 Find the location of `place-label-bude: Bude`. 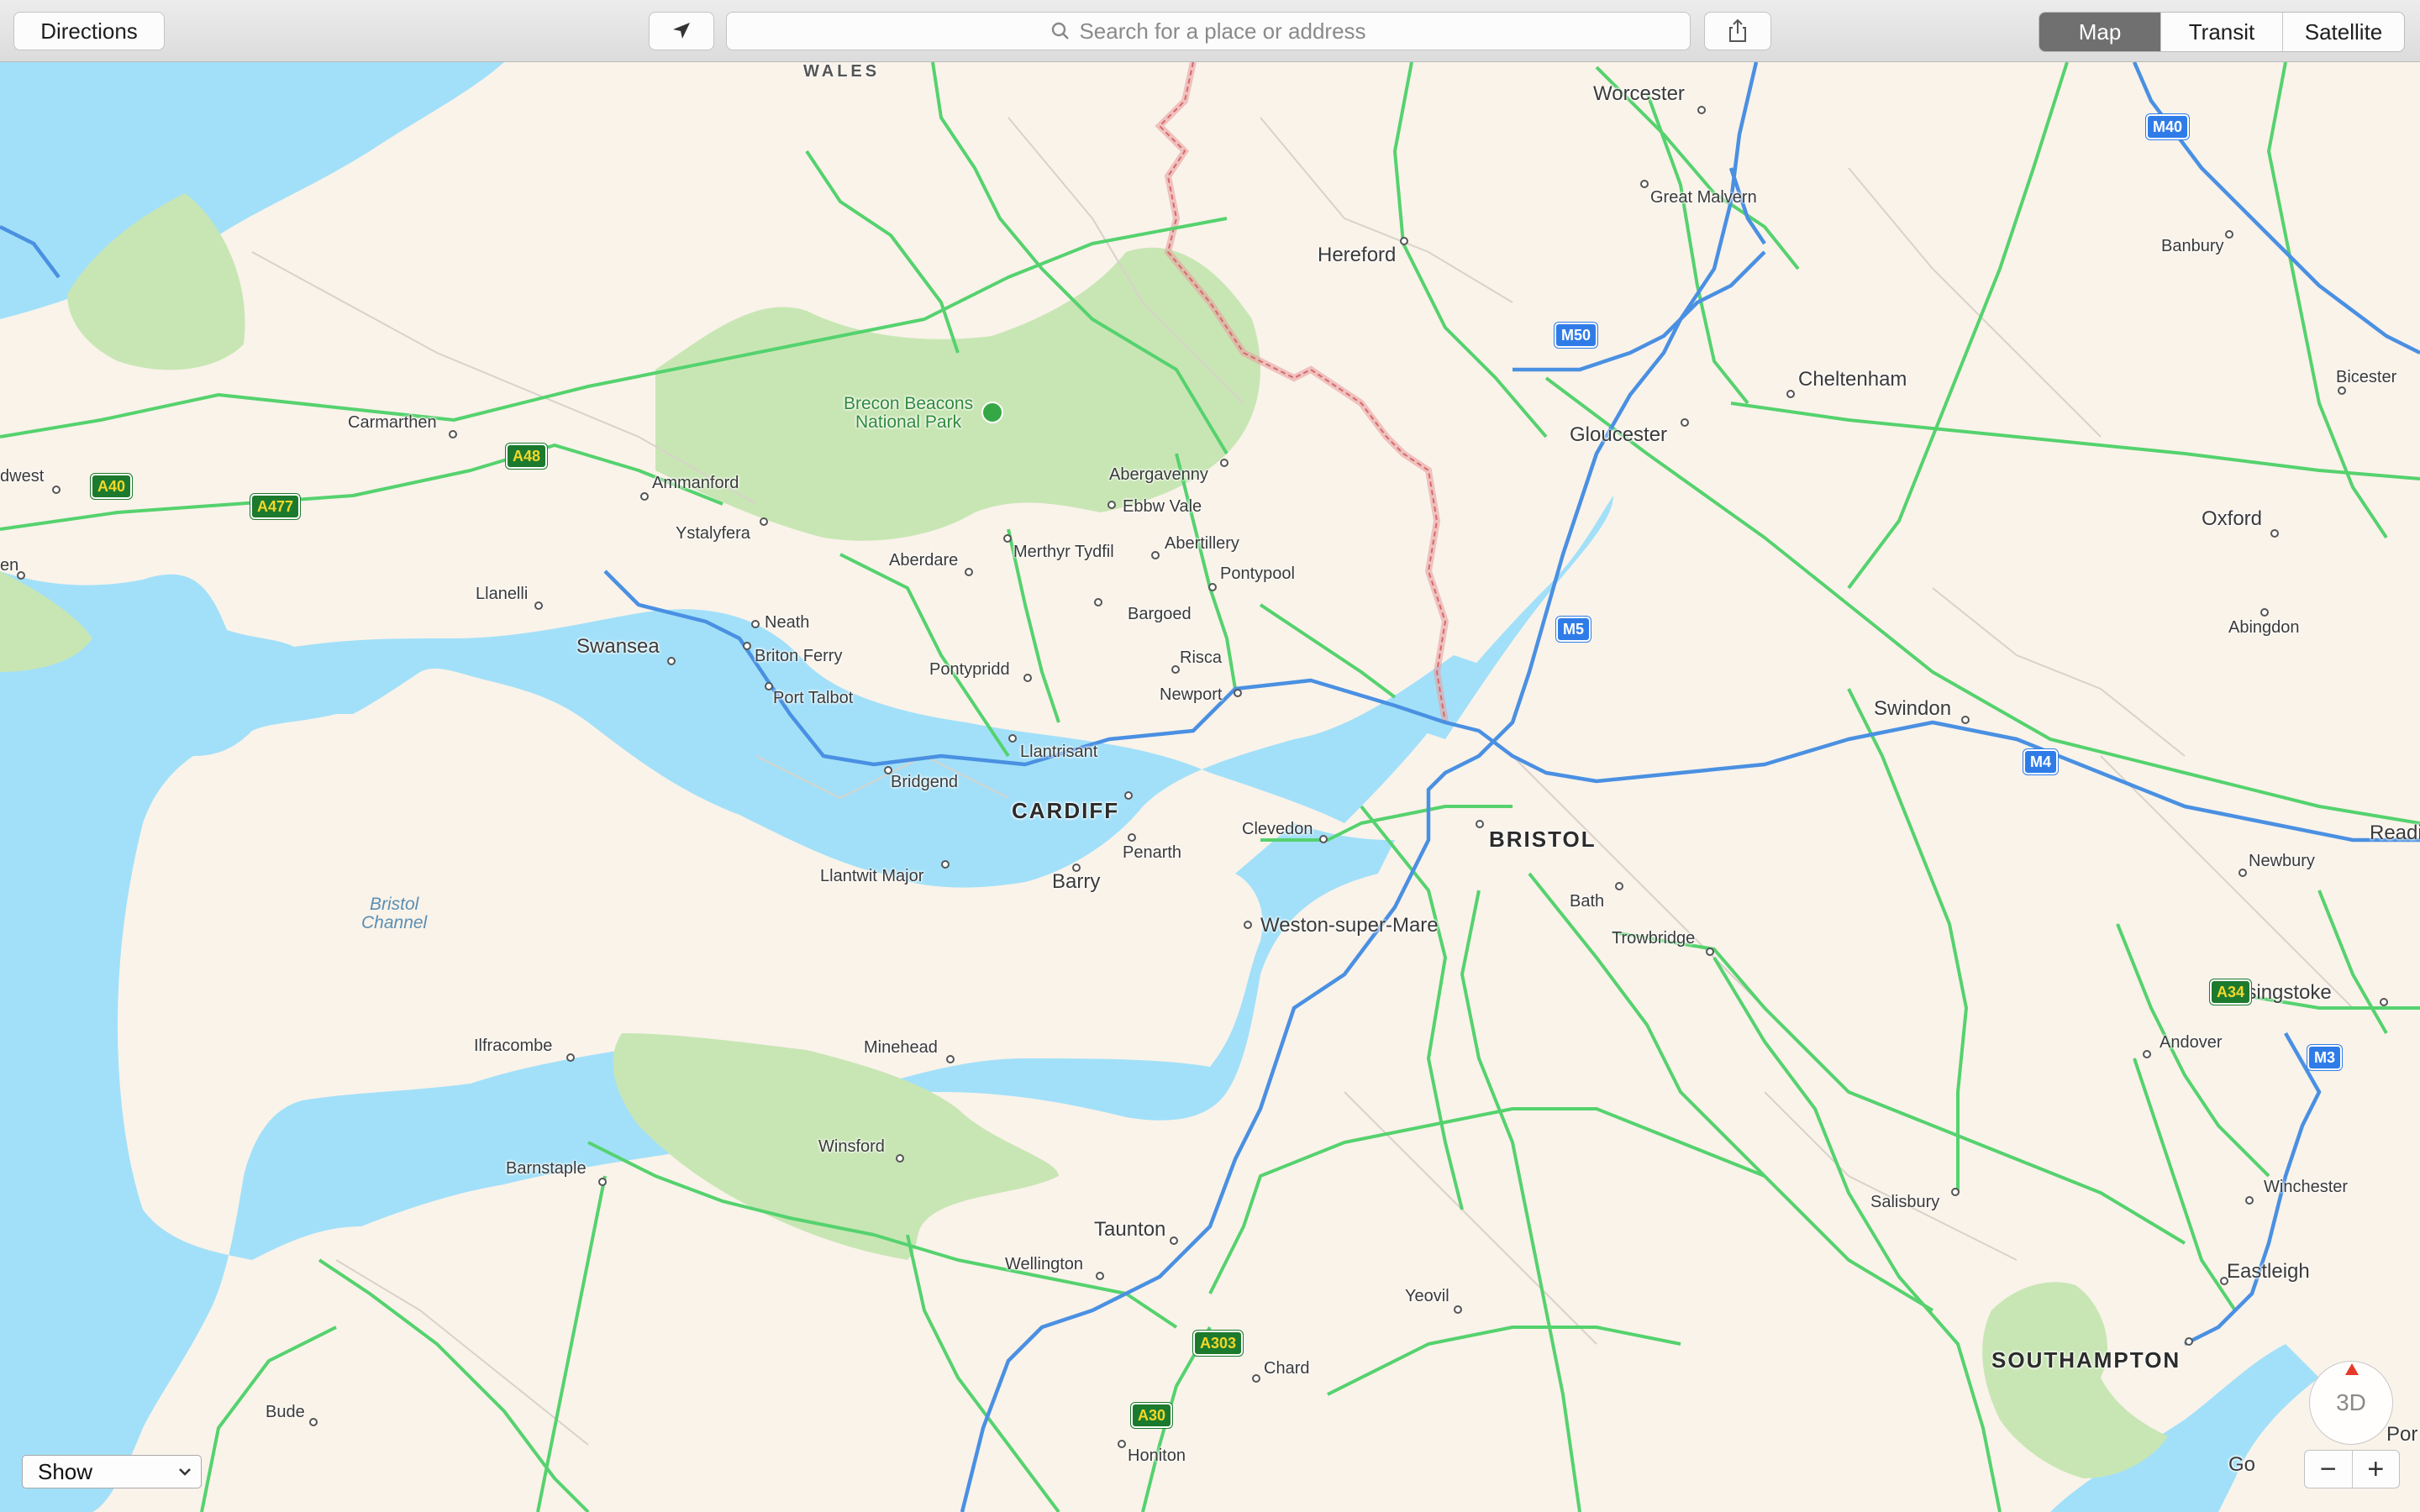

place-label-bude: Bude is located at coordinates (285, 1412).